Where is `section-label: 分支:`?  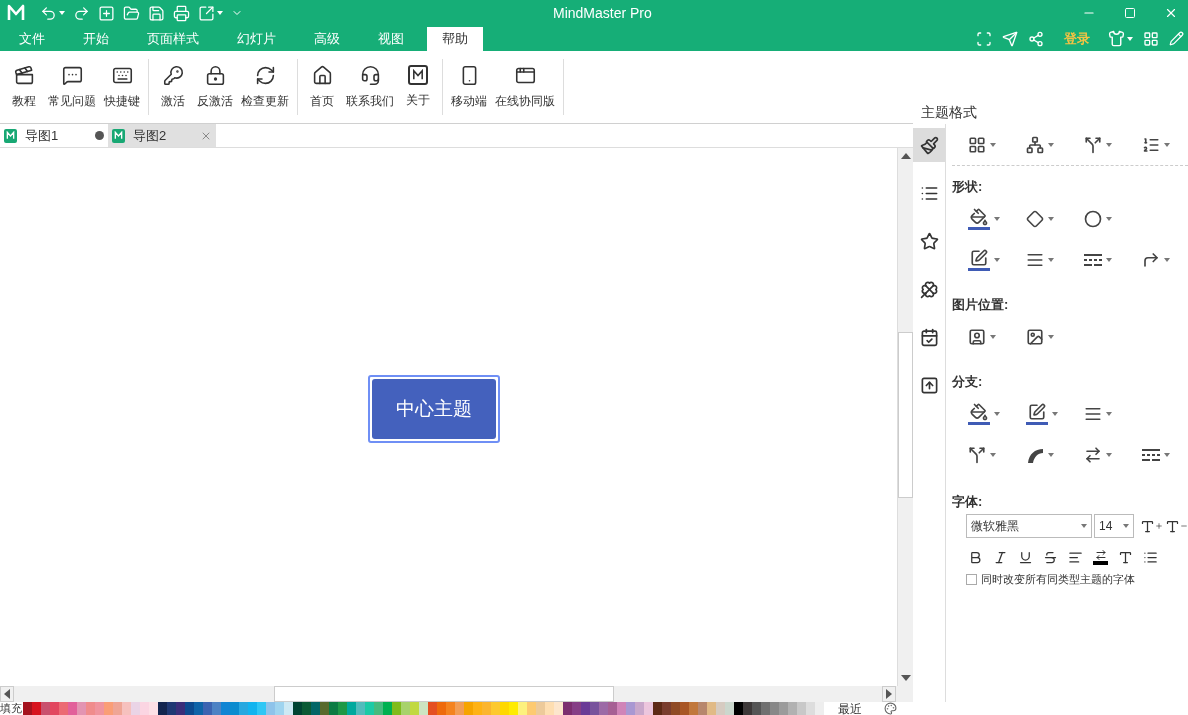
section-label: 分支: is located at coordinates (968, 382).